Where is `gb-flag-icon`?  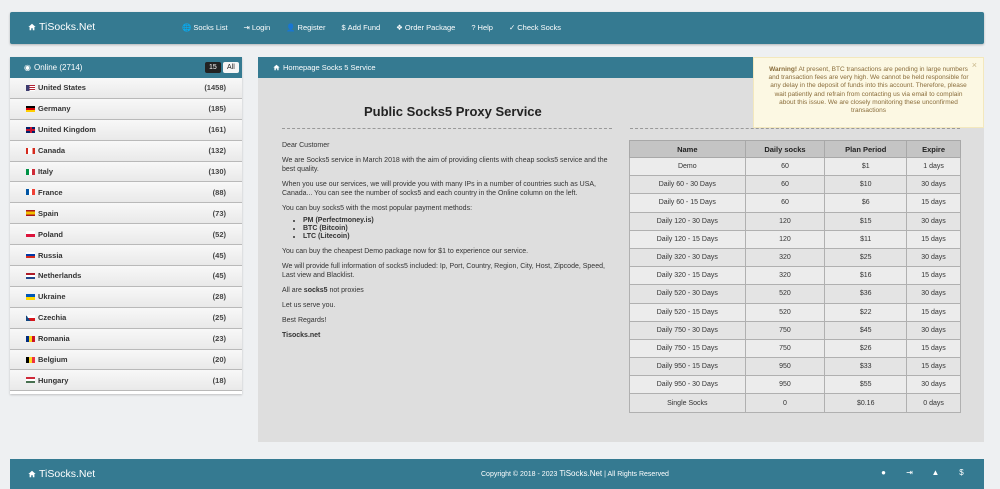
gb-flag-icon is located at coordinates (30, 129).